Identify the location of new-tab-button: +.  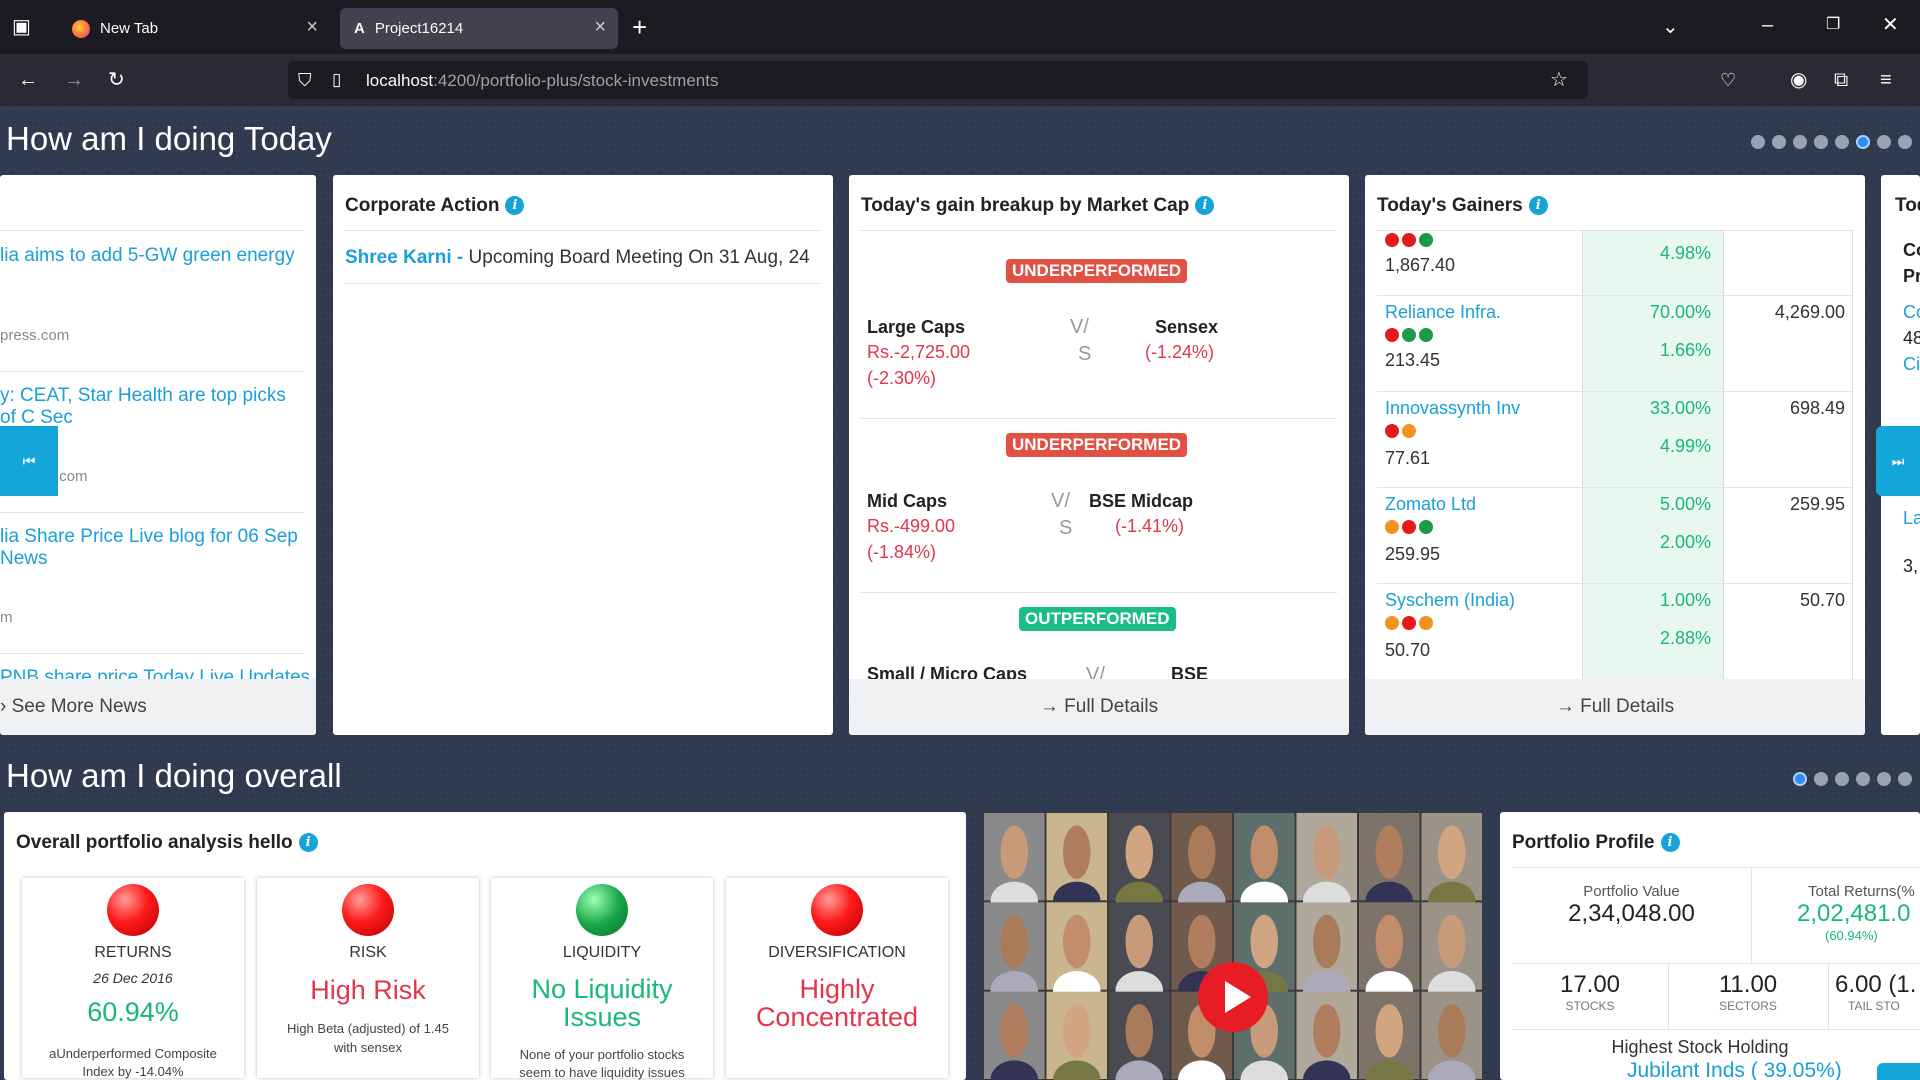
(639, 27).